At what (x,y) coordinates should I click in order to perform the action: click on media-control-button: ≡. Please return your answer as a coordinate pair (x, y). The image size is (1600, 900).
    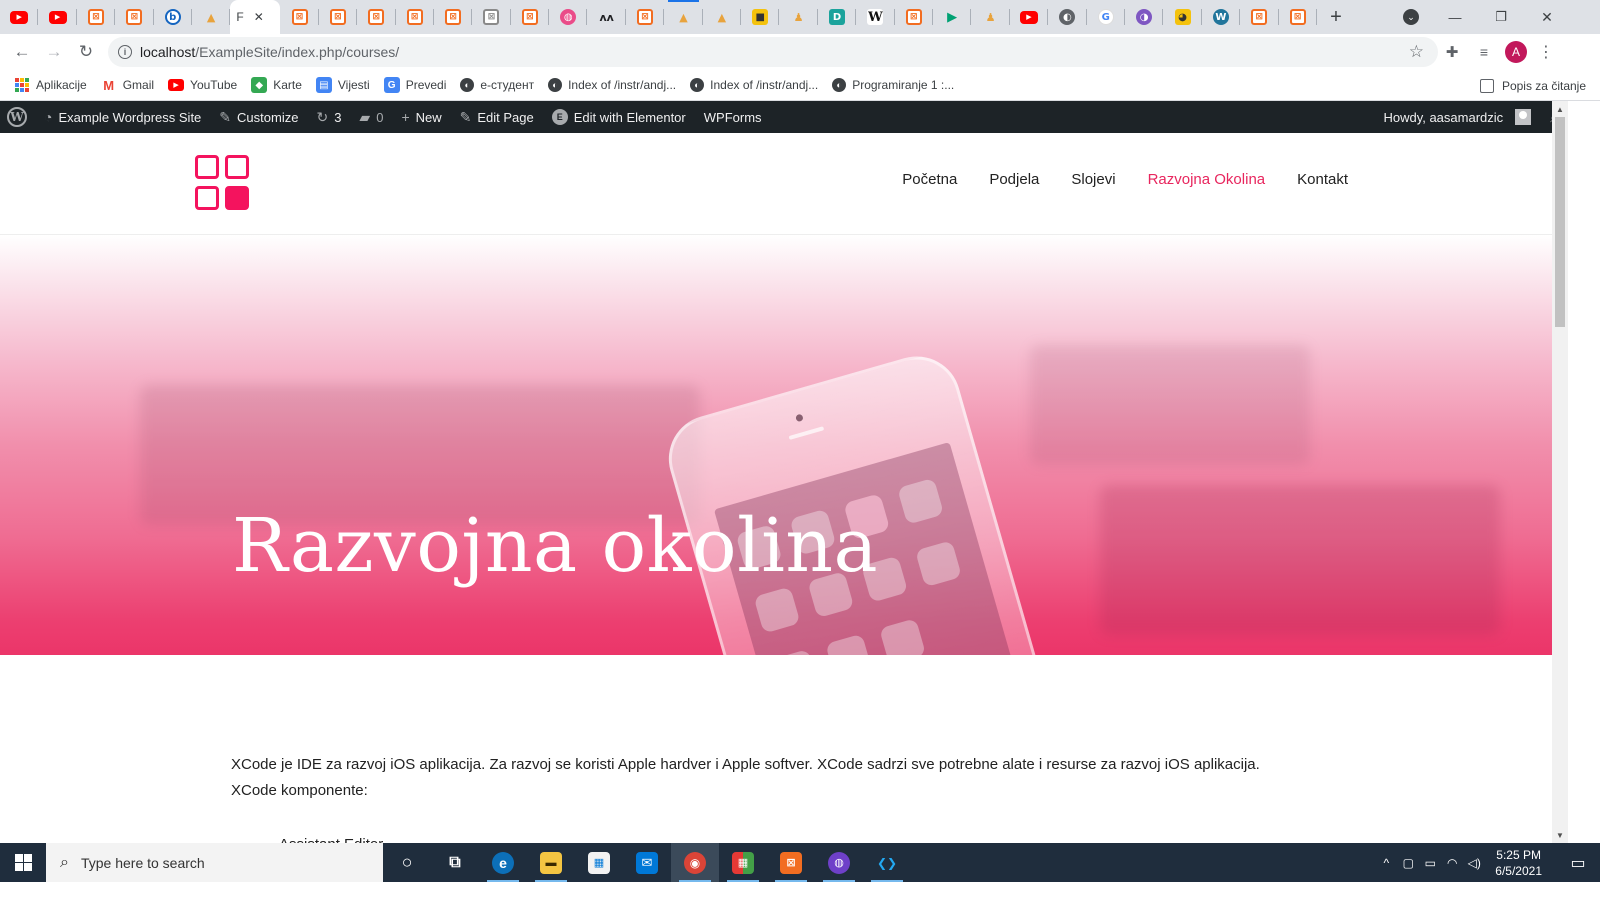
    Looking at the image, I should click on (1484, 52).